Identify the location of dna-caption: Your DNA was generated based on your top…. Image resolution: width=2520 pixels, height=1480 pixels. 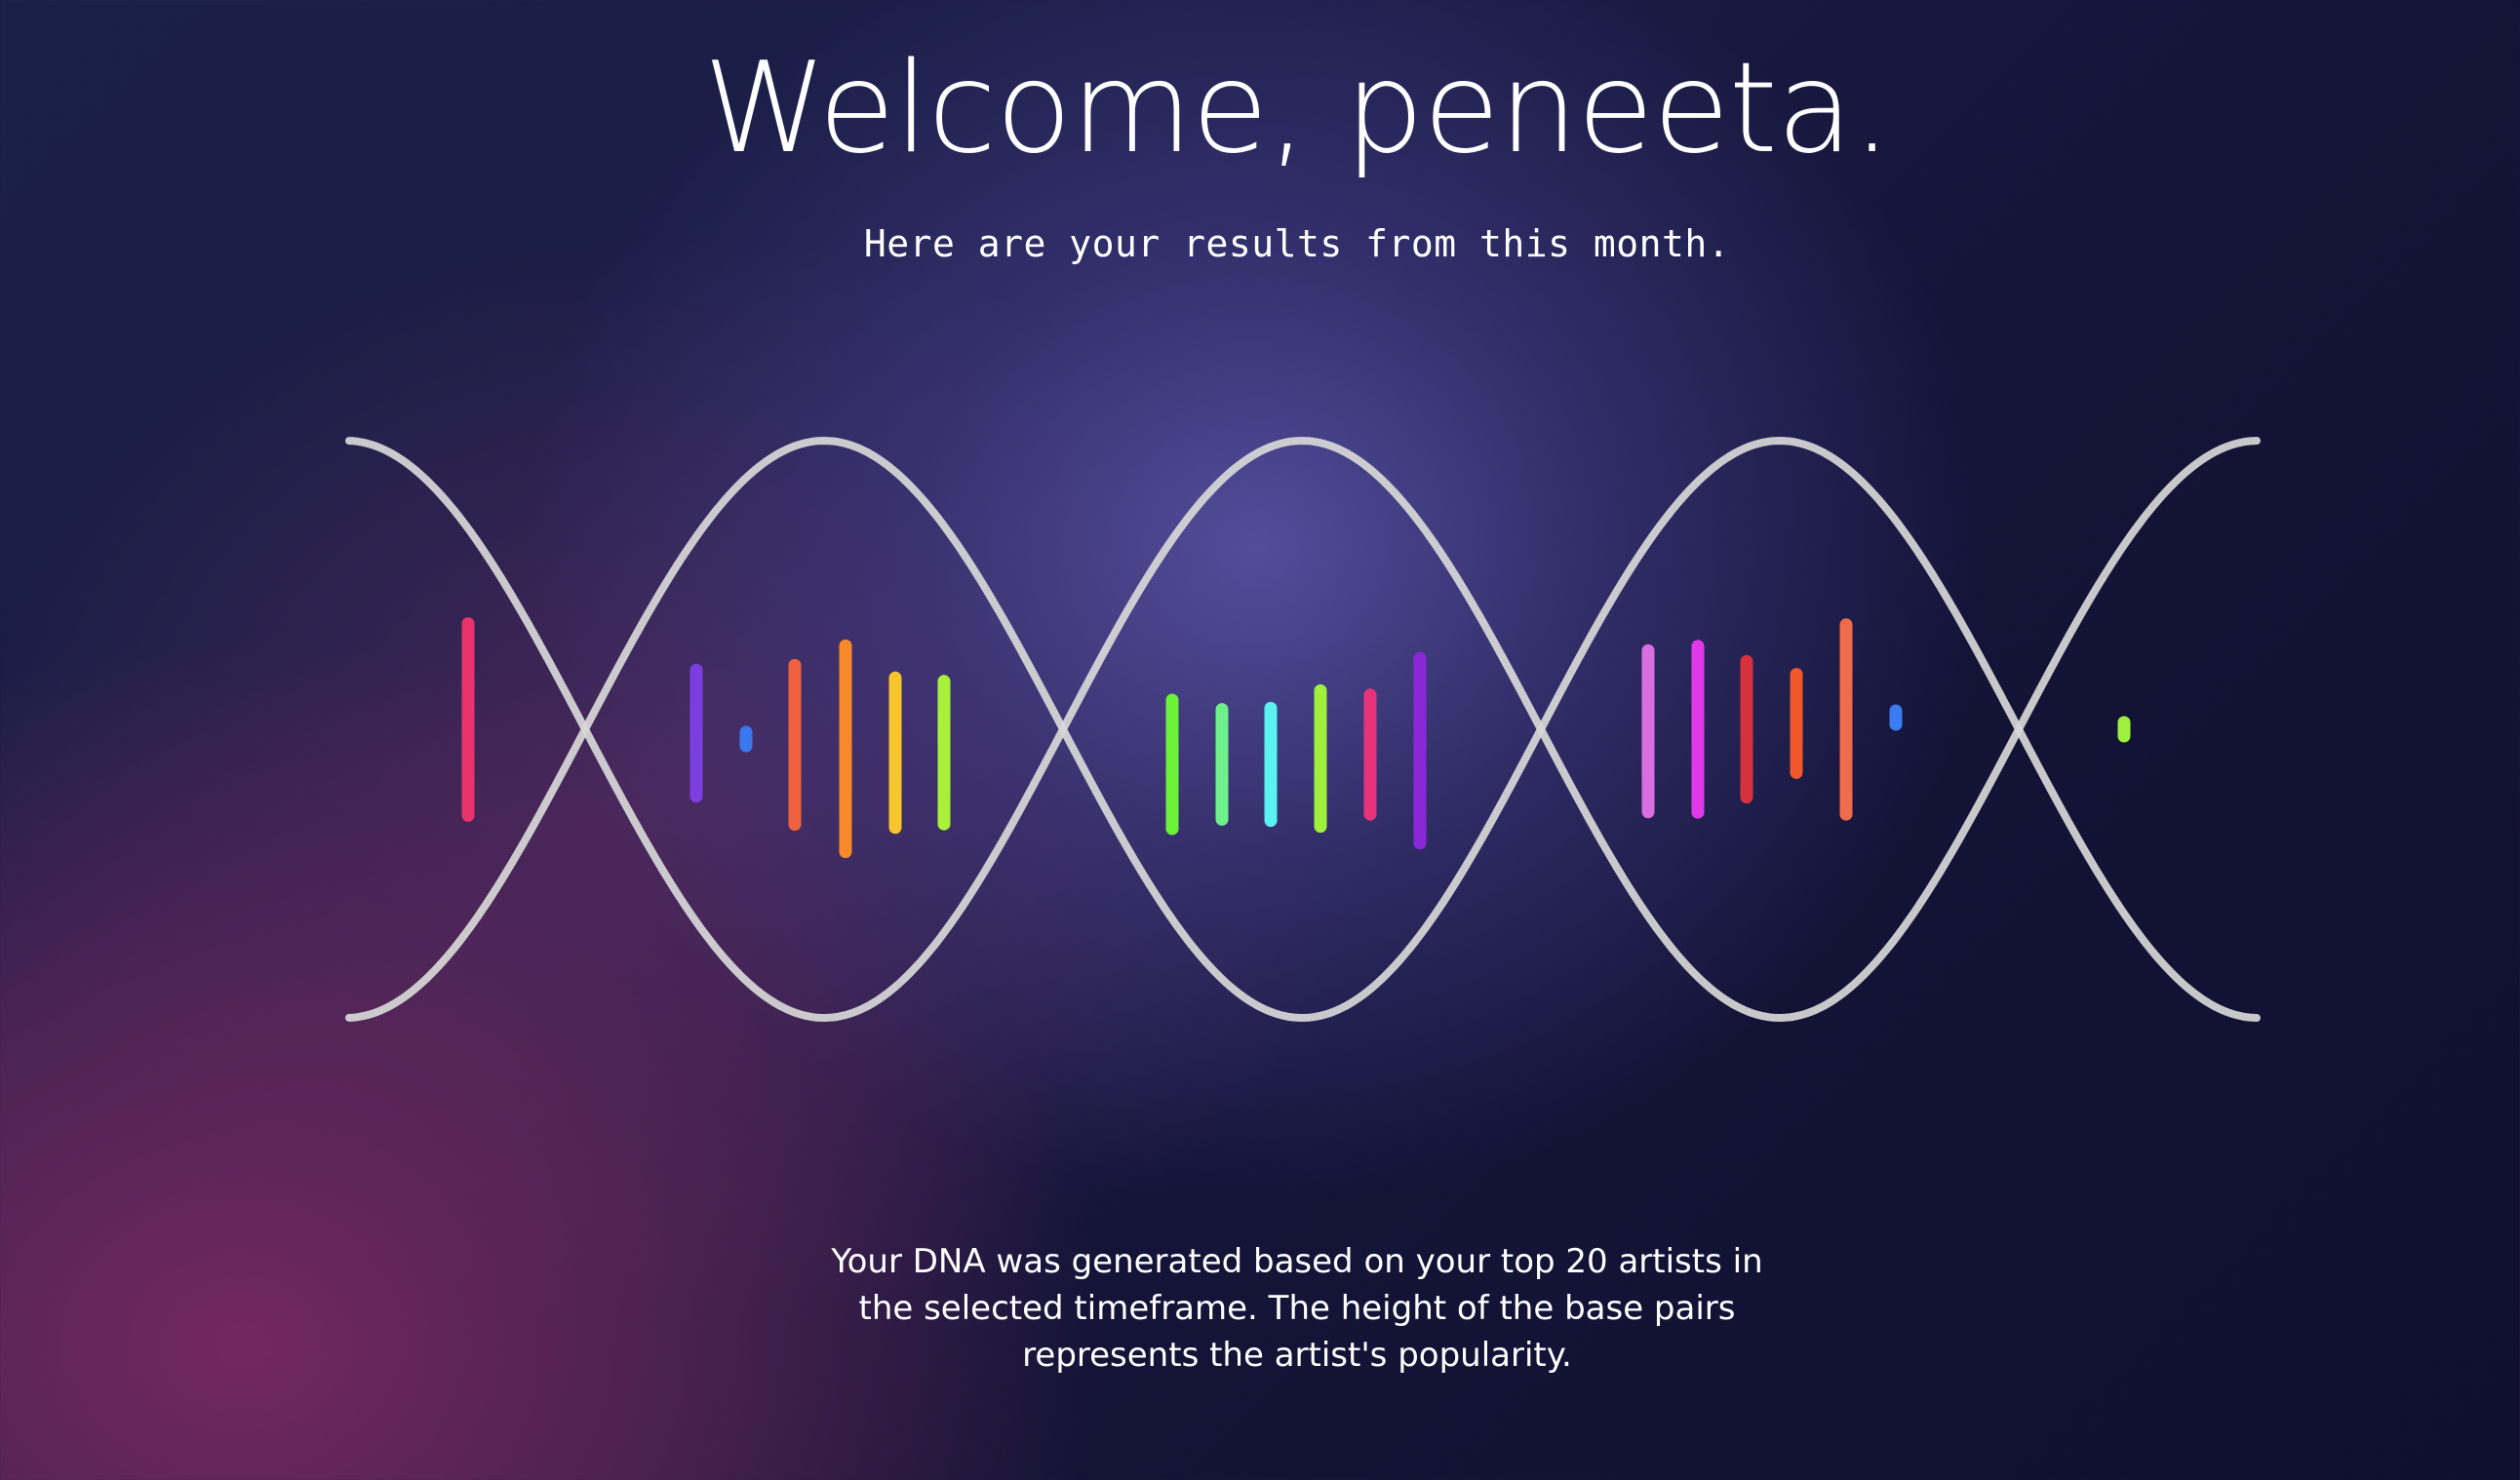
(1297, 1309).